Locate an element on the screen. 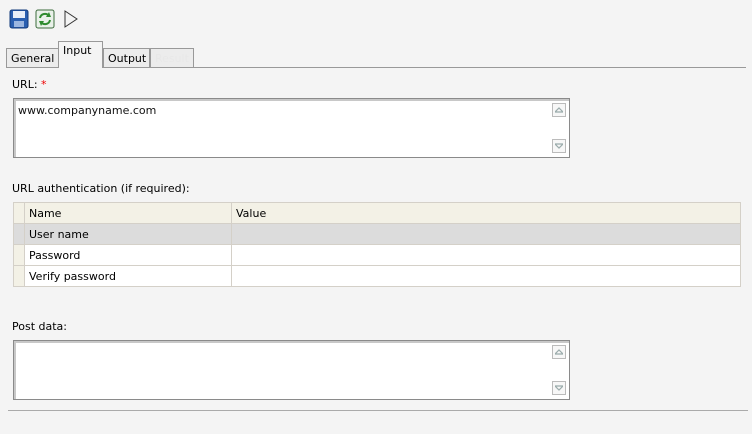  column-header-name: Name is located at coordinates (128, 213).